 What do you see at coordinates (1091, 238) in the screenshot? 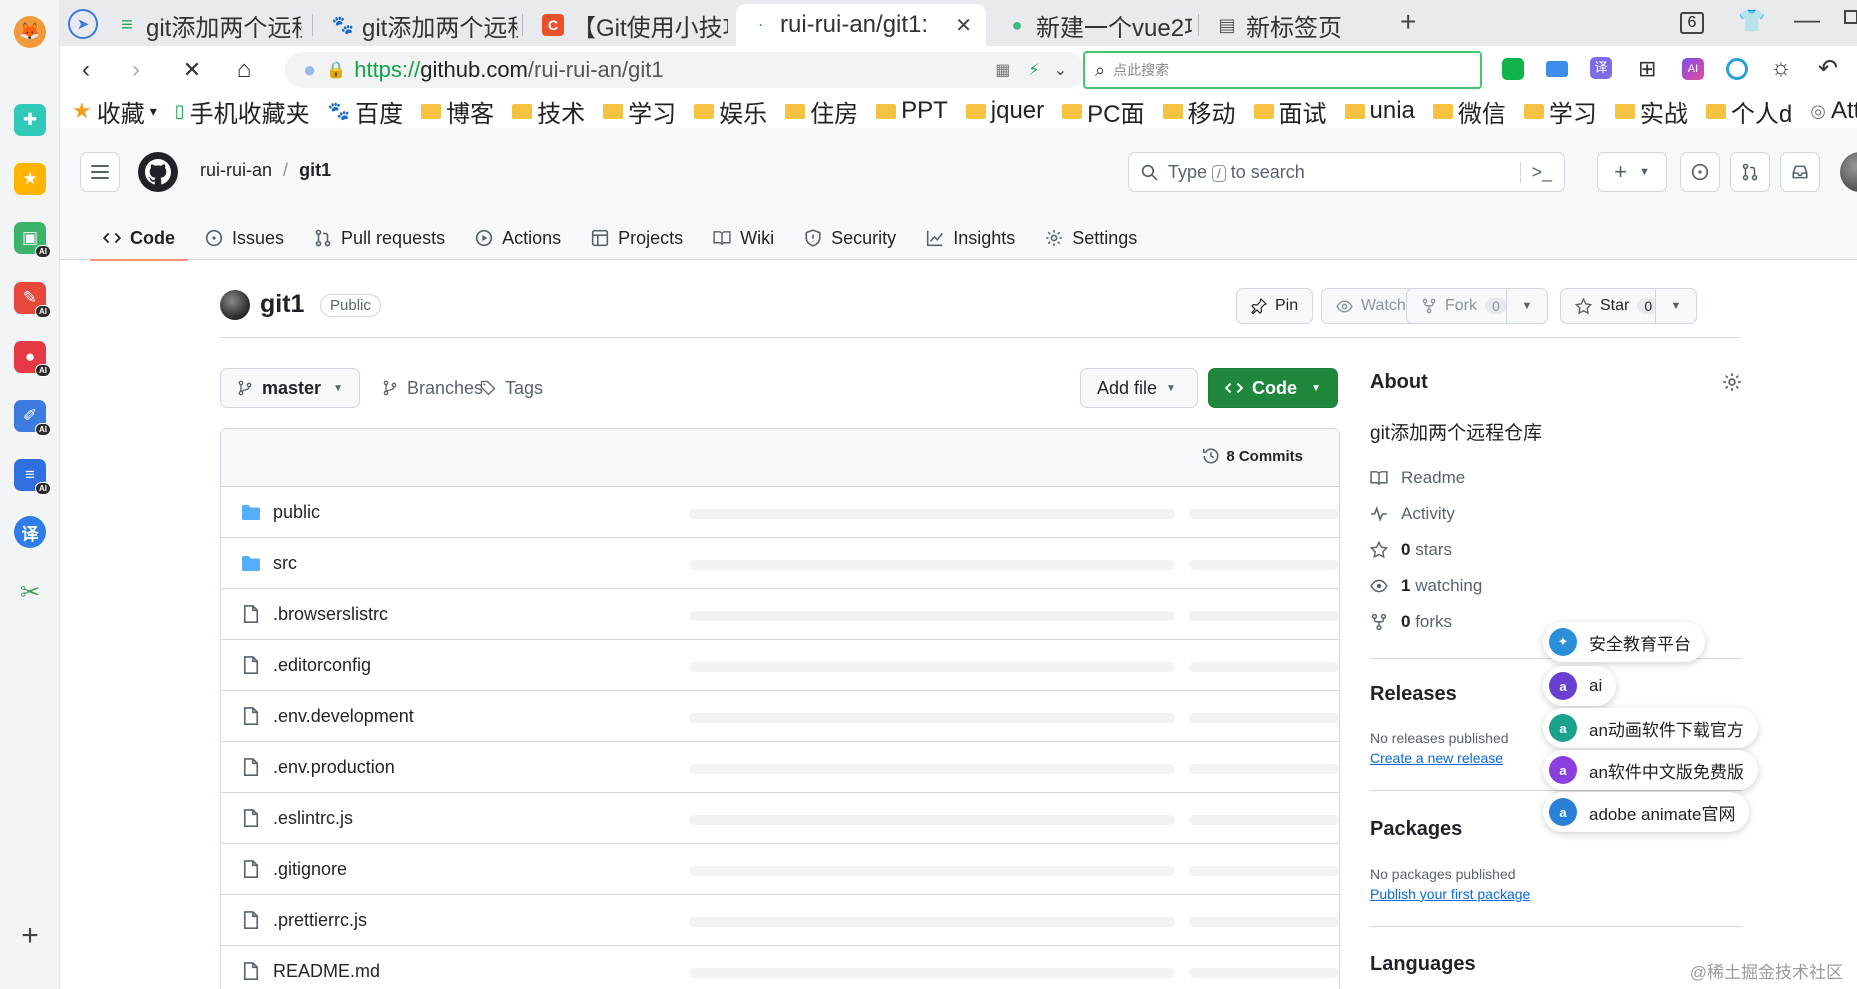
I see `tab-settings: Settings` at bounding box center [1091, 238].